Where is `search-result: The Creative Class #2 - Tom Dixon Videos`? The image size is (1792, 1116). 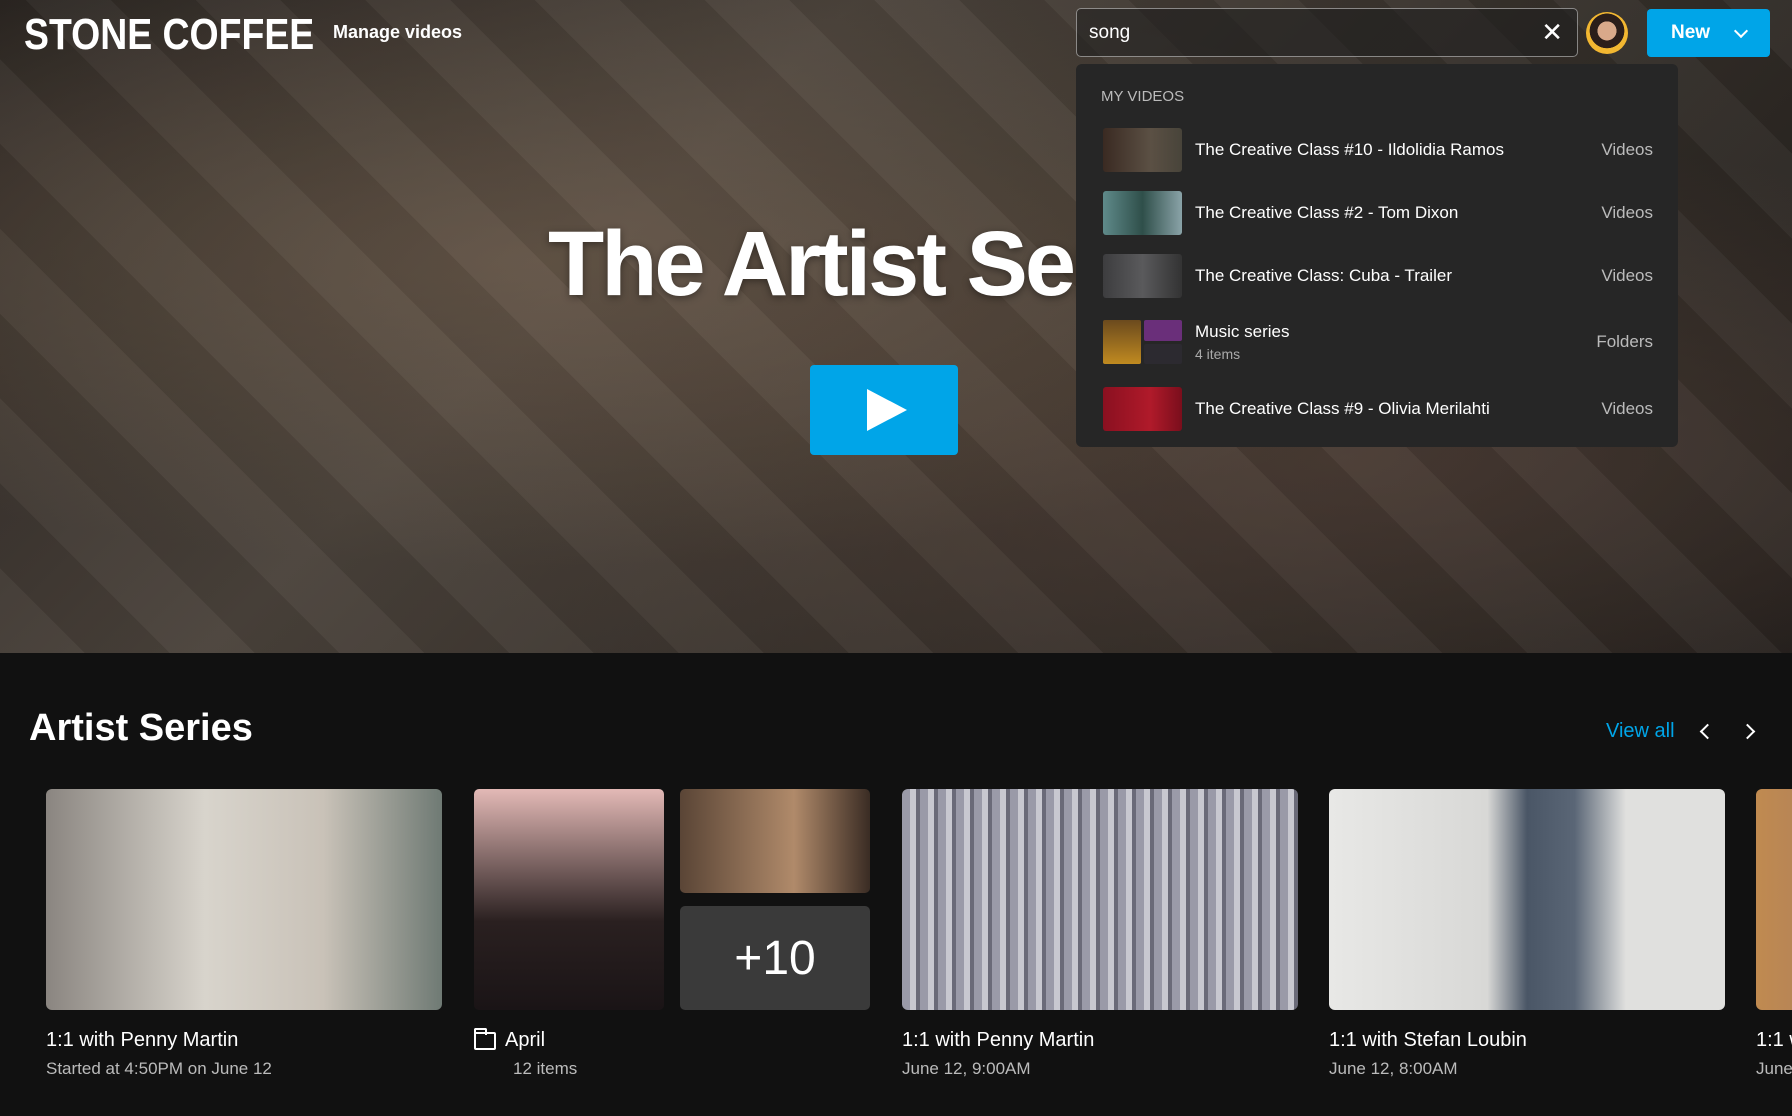 search-result: The Creative Class #2 - Tom Dixon Videos is located at coordinates (1377, 212).